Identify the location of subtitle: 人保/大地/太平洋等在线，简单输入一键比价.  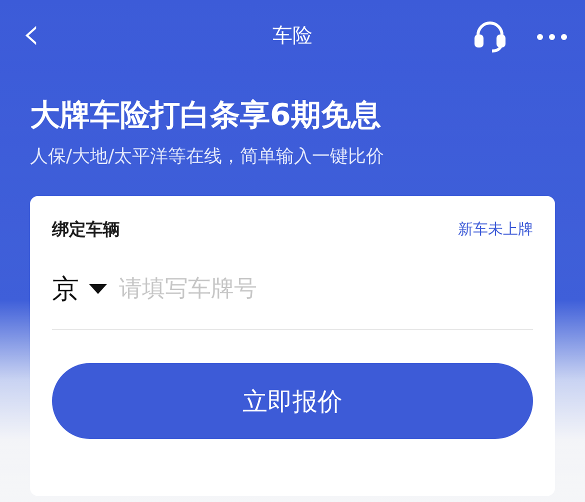
(208, 156).